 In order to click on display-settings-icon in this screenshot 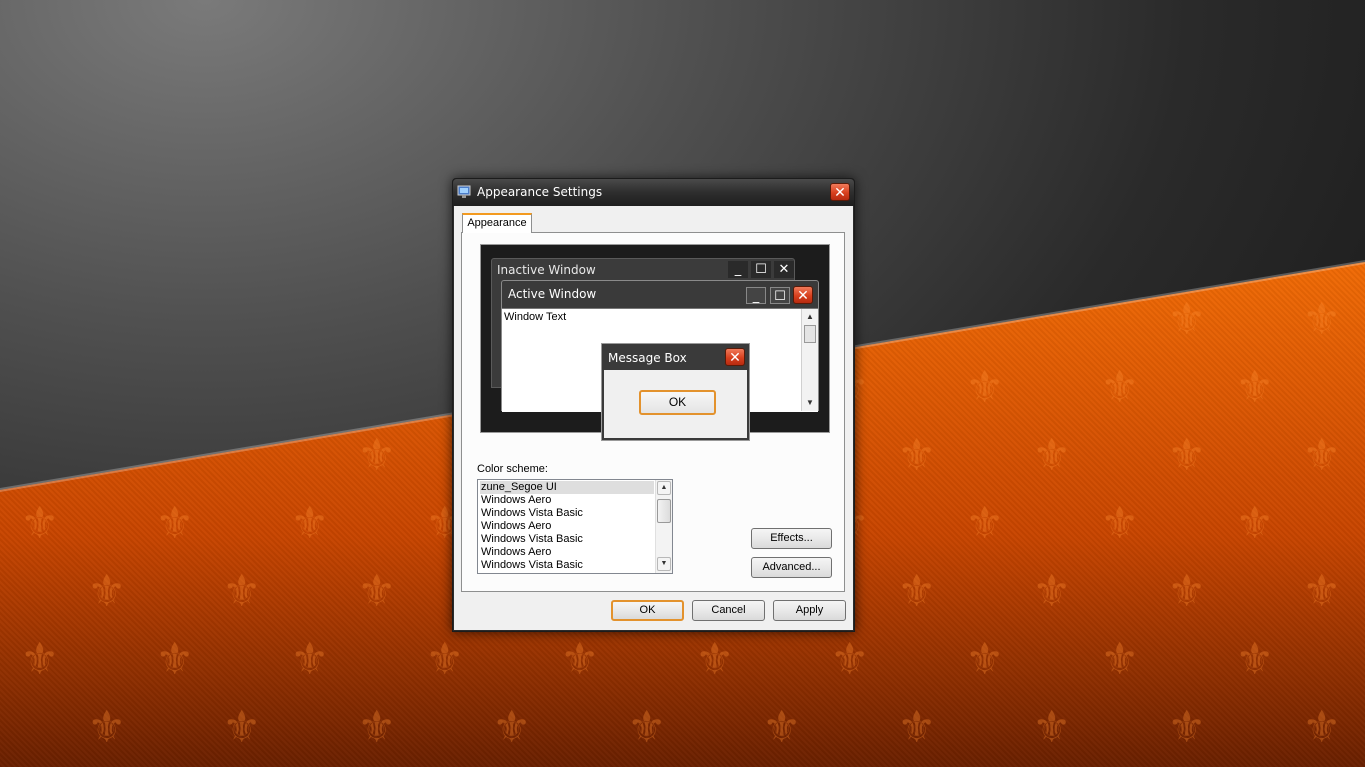, I will do `click(464, 191)`.